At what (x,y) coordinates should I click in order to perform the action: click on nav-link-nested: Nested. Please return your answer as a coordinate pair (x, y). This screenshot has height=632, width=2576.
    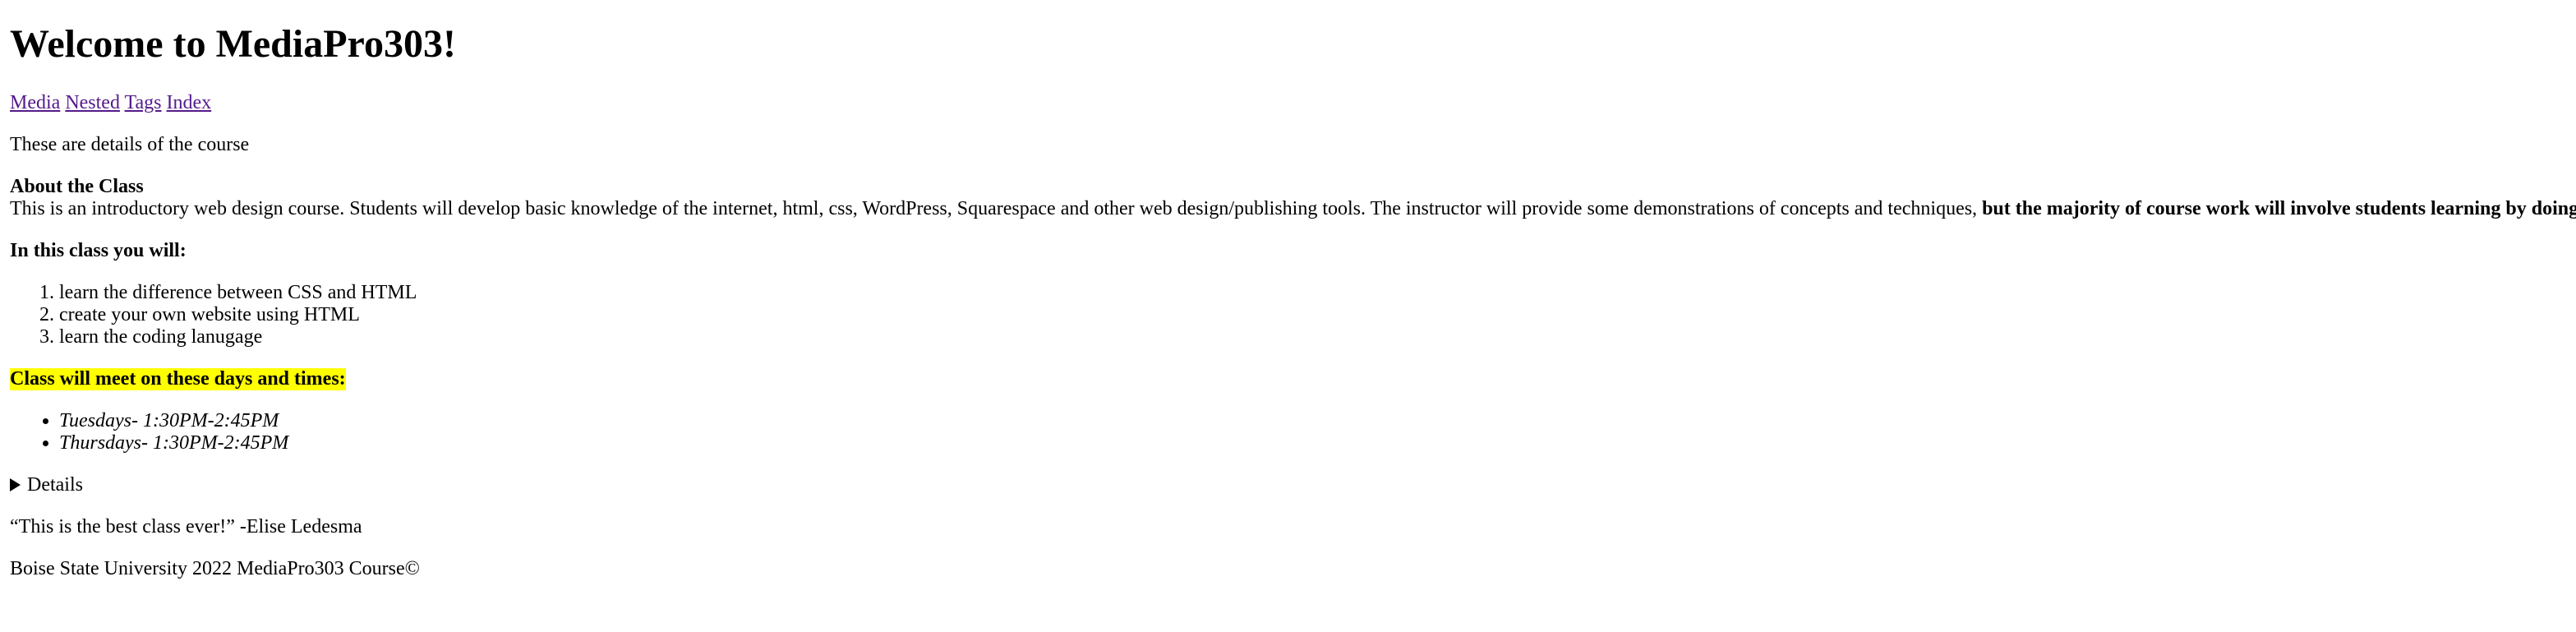
    Looking at the image, I should click on (92, 102).